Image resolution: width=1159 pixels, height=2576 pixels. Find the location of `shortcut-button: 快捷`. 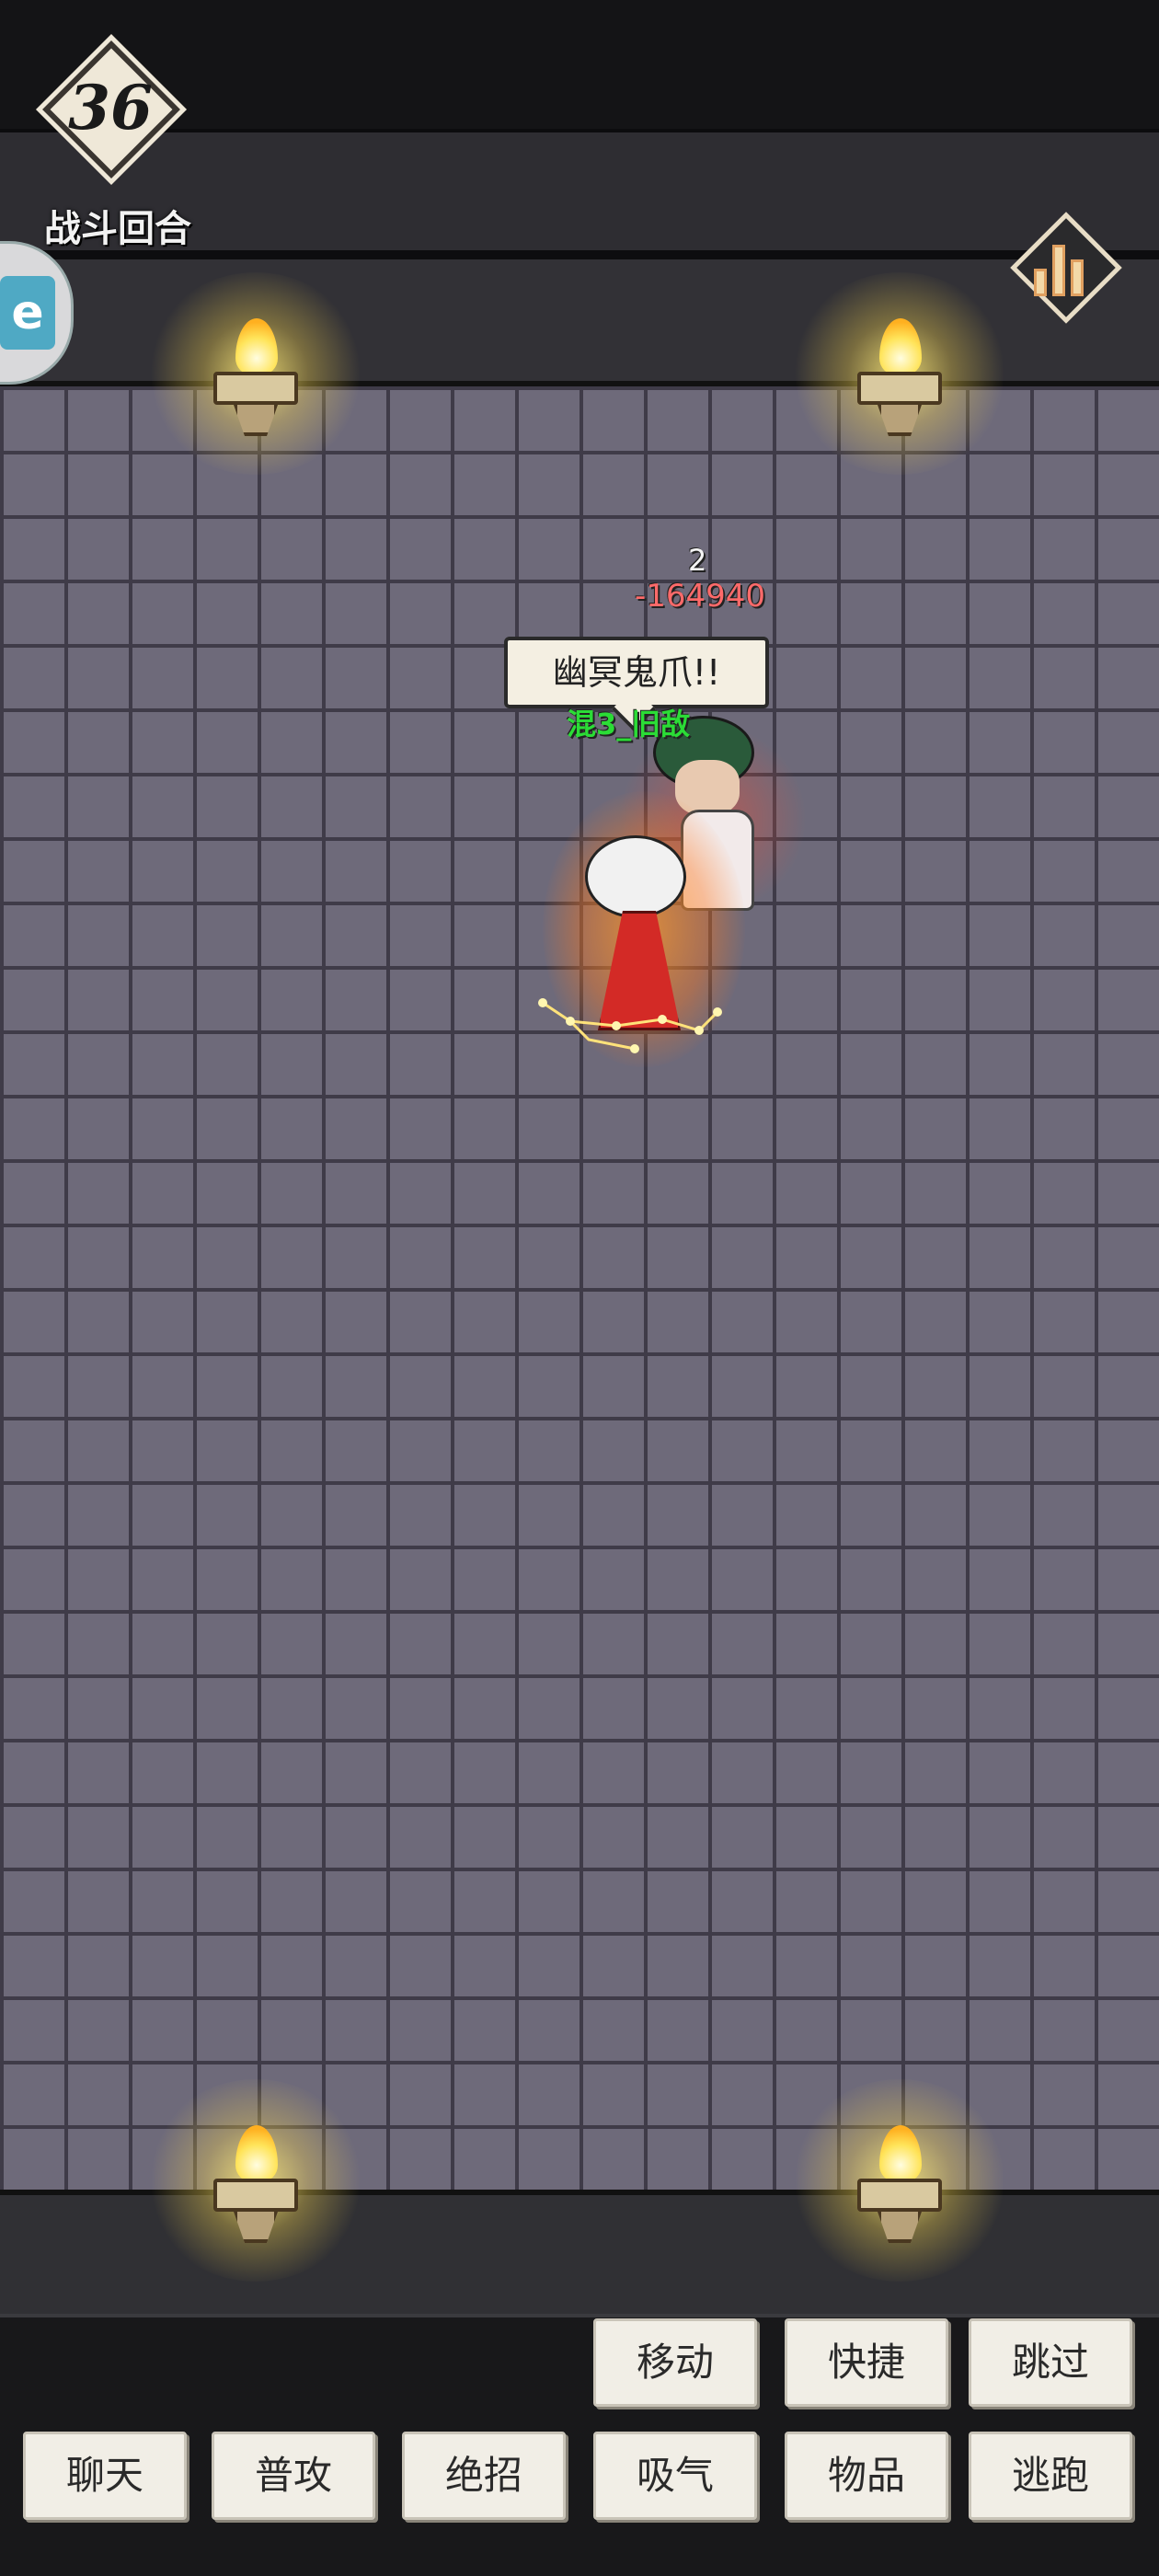

shortcut-button: 快捷 is located at coordinates (866, 2362).